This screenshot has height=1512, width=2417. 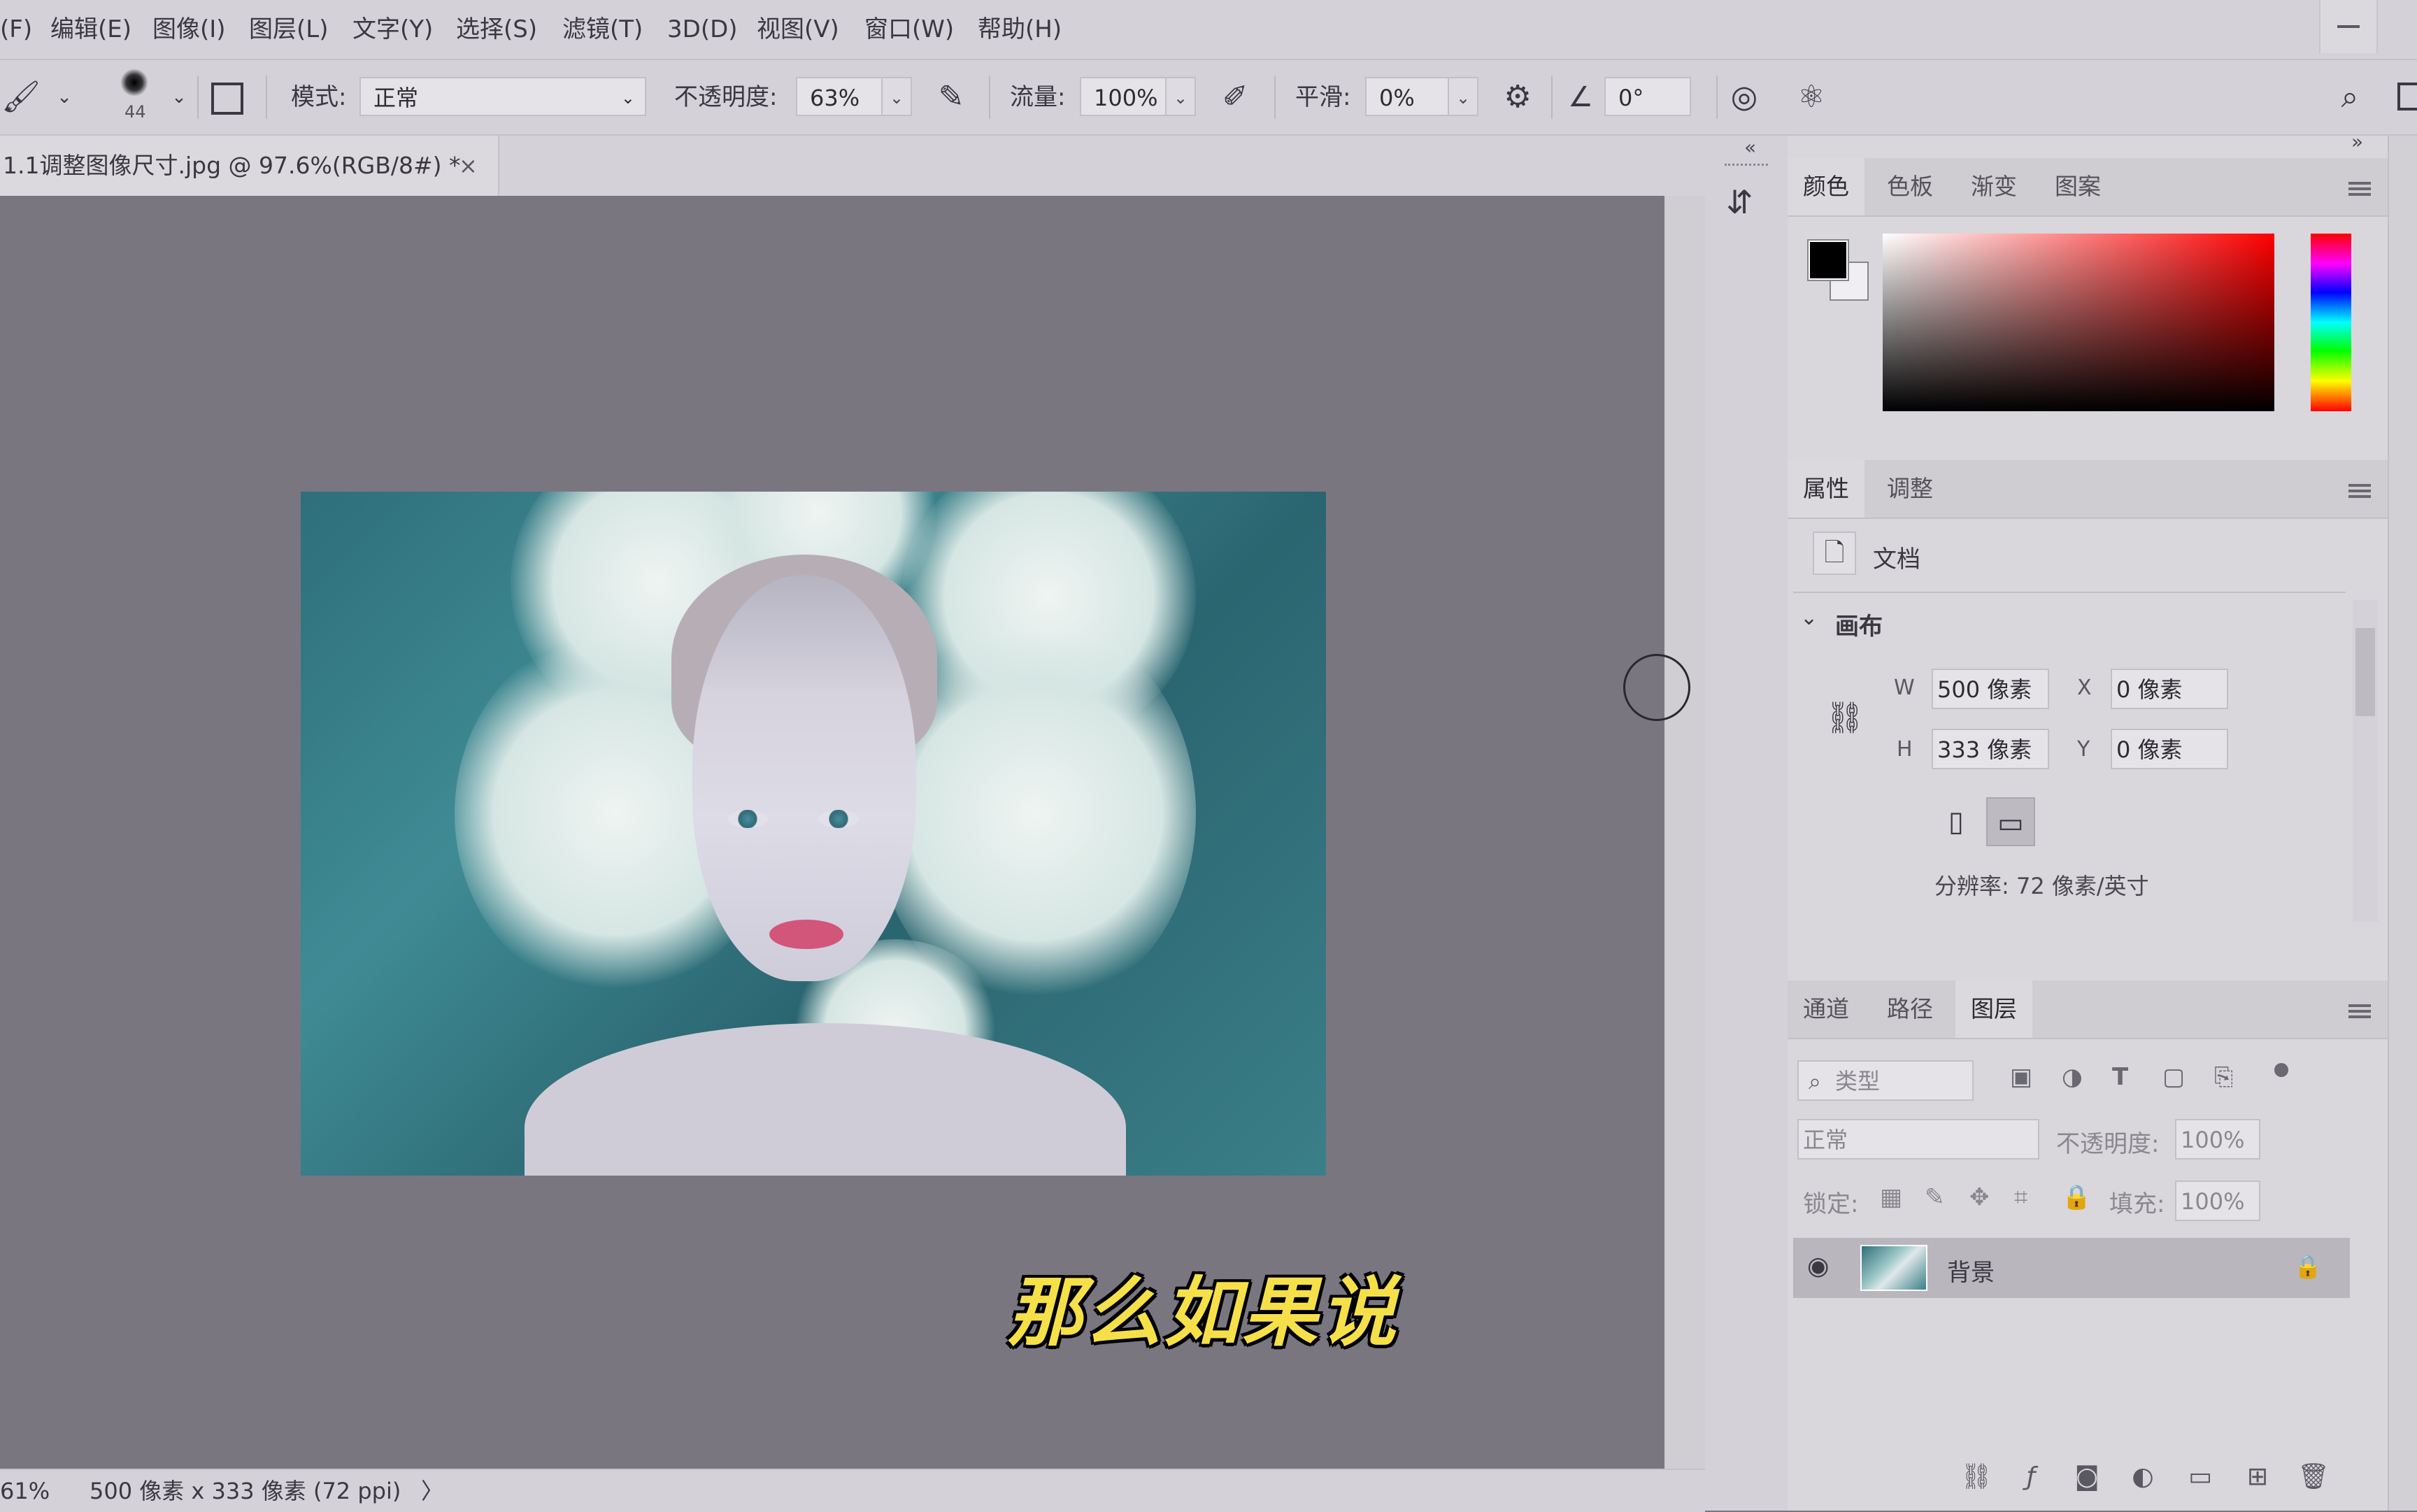 I want to click on tab-gradients: 渐变, so click(x=1993, y=186).